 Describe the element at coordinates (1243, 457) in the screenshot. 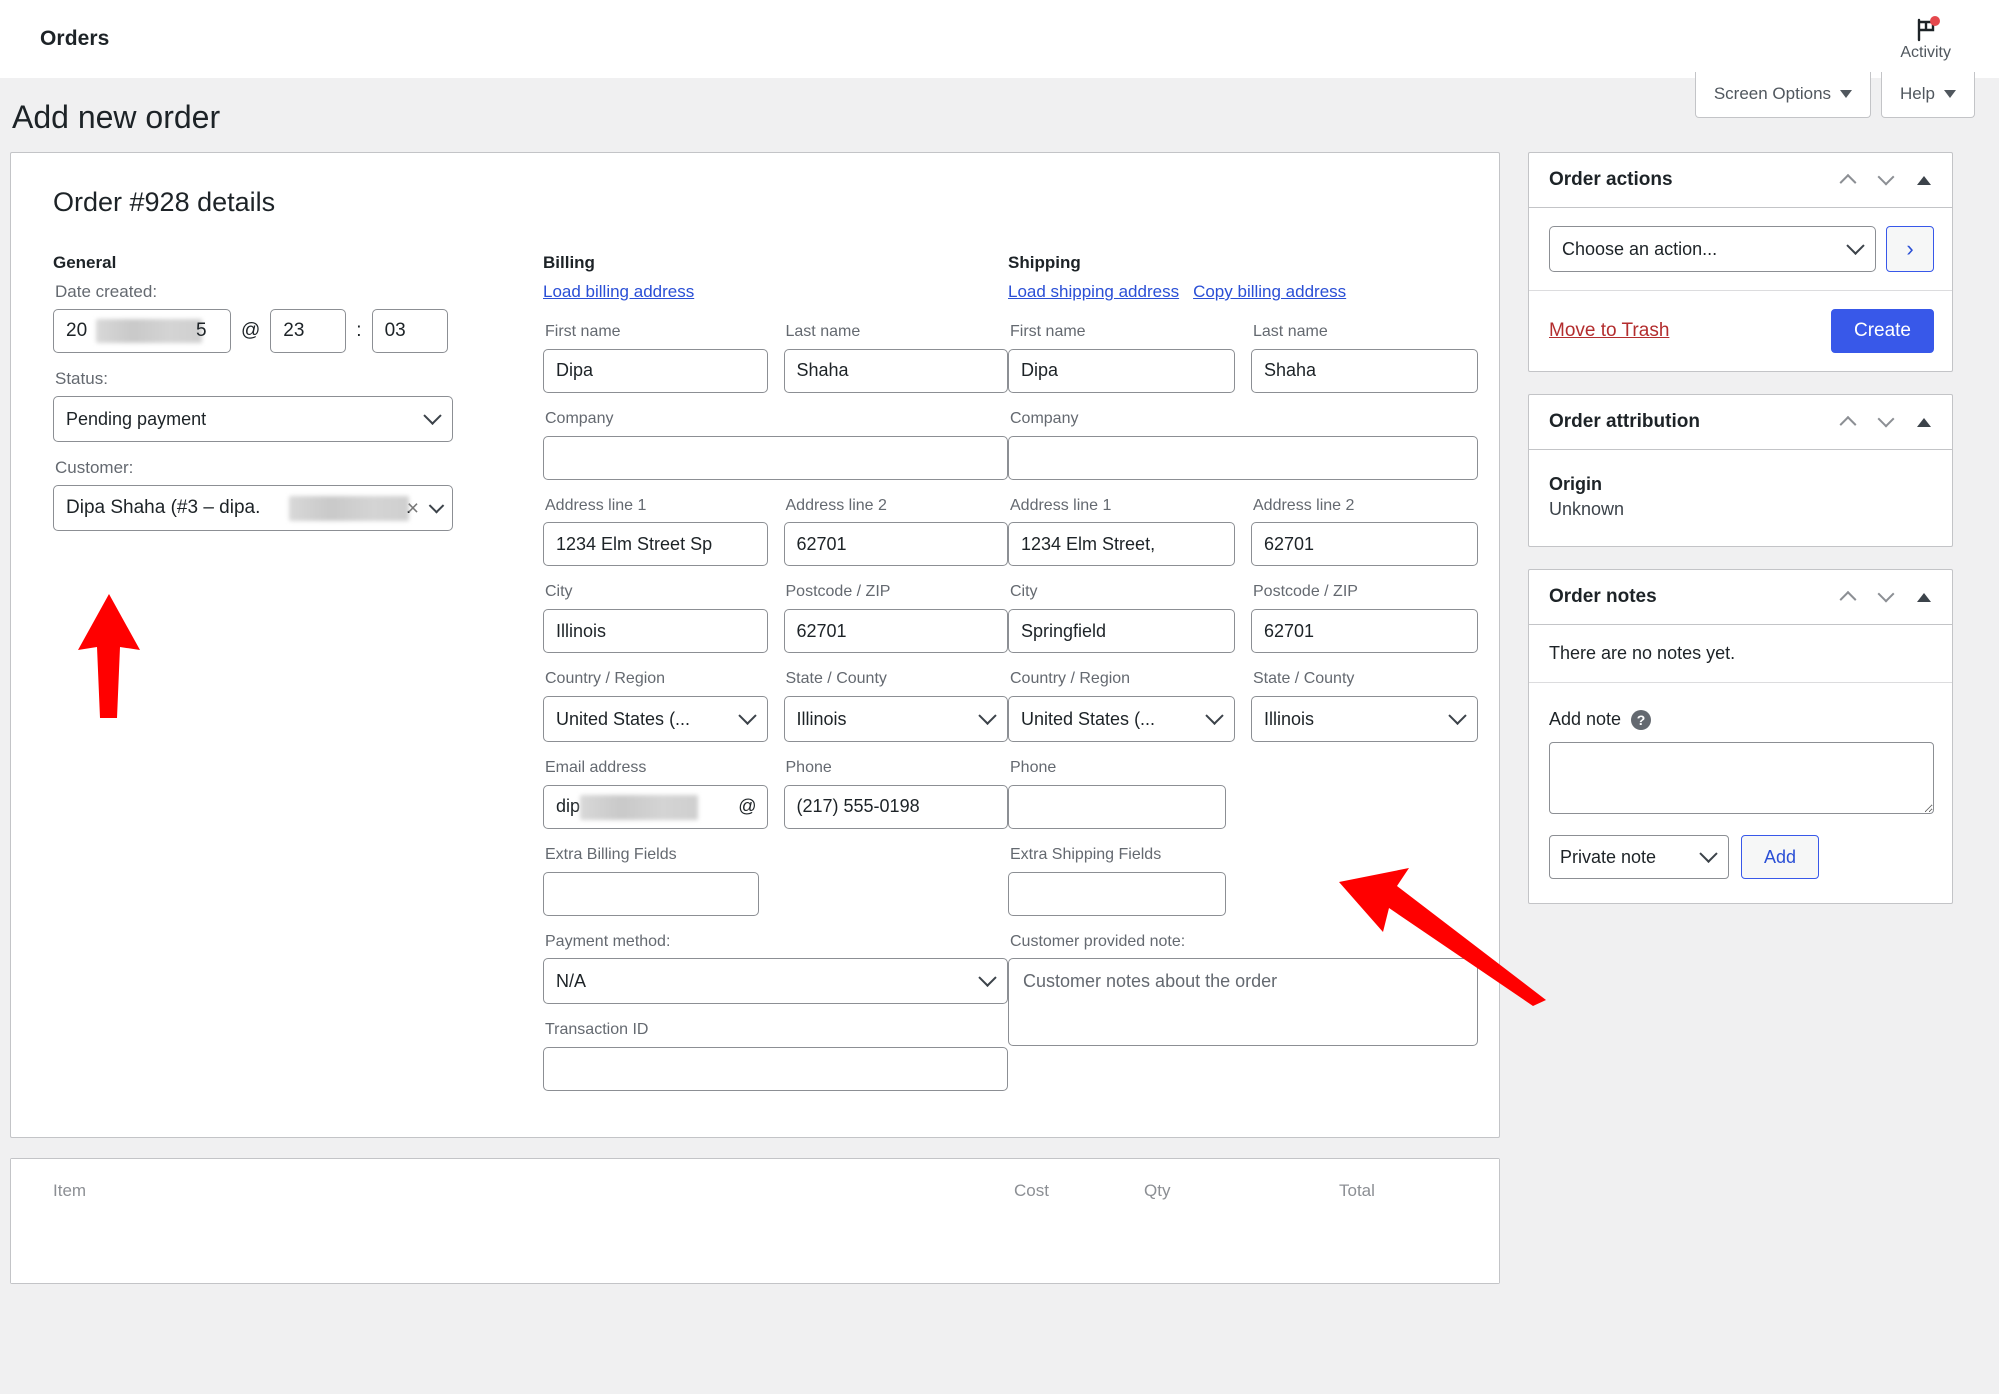

I see `shipping-company-input` at that location.